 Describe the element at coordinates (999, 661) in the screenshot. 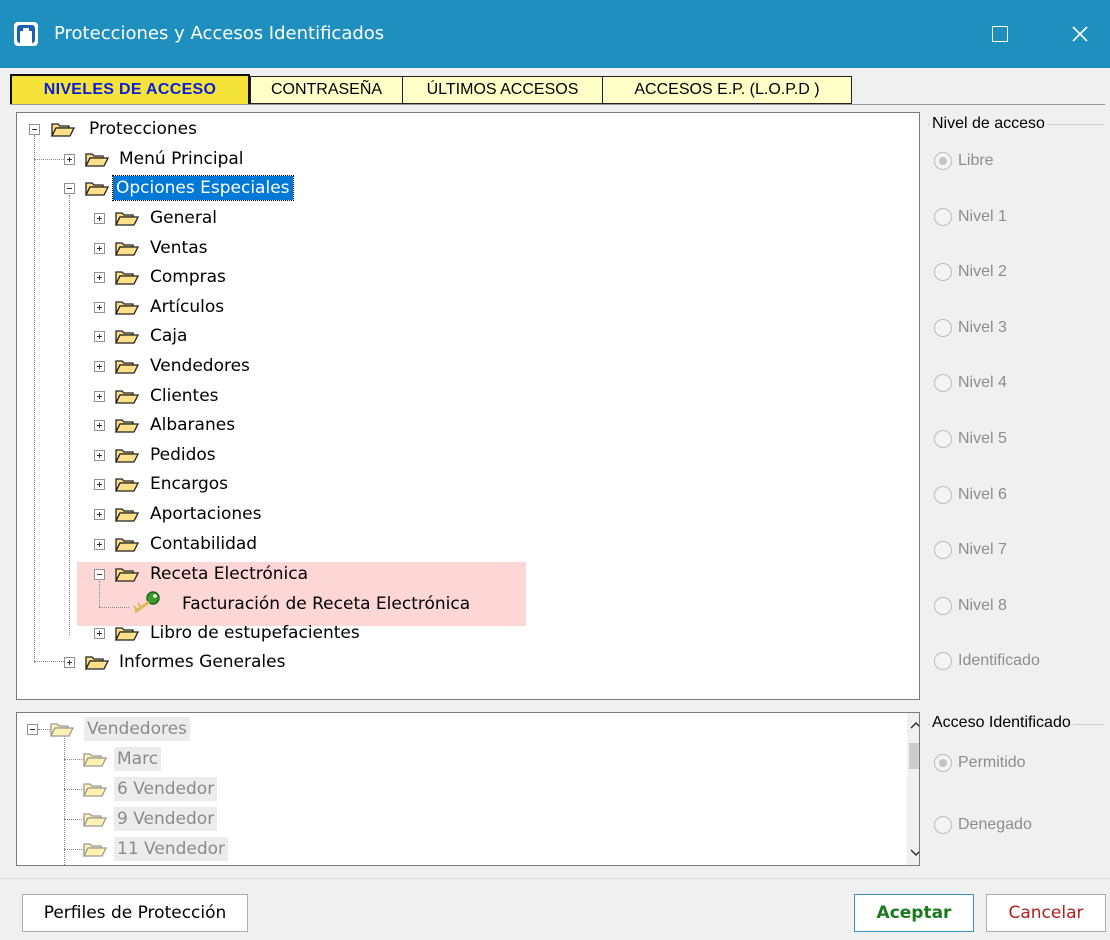

I see `radio-label: Identificado` at that location.